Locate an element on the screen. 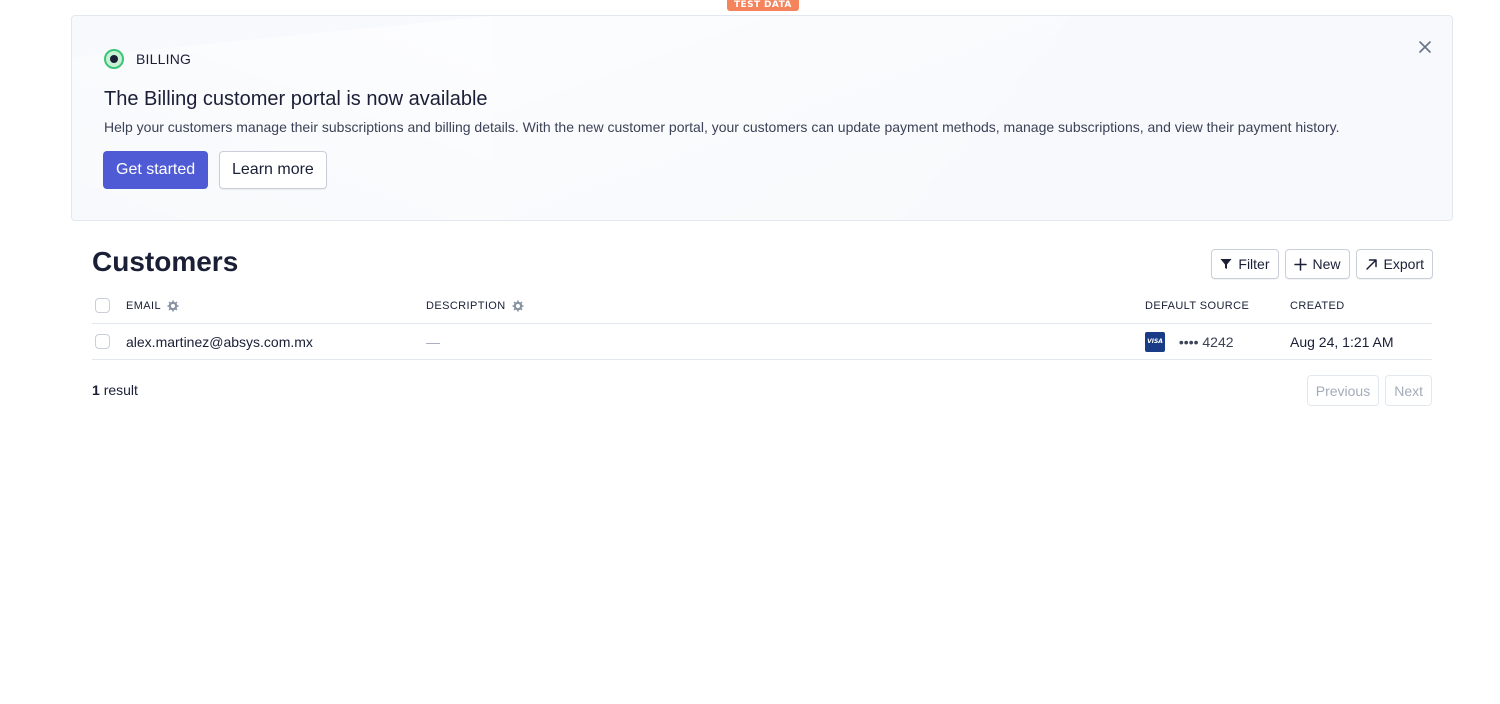 This screenshot has width=1500, height=704. column-email: EMAIL is located at coordinates (152, 306).